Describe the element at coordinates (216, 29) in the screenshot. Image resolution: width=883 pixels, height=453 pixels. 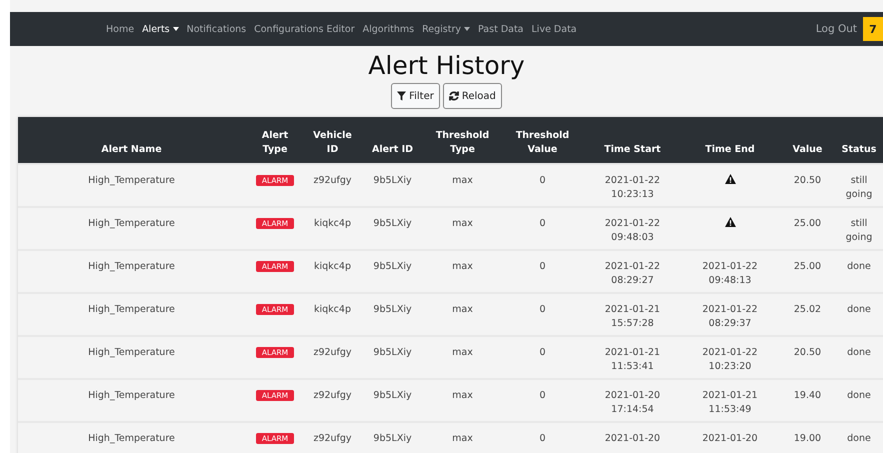
I see `nav-link: Notifications` at that location.